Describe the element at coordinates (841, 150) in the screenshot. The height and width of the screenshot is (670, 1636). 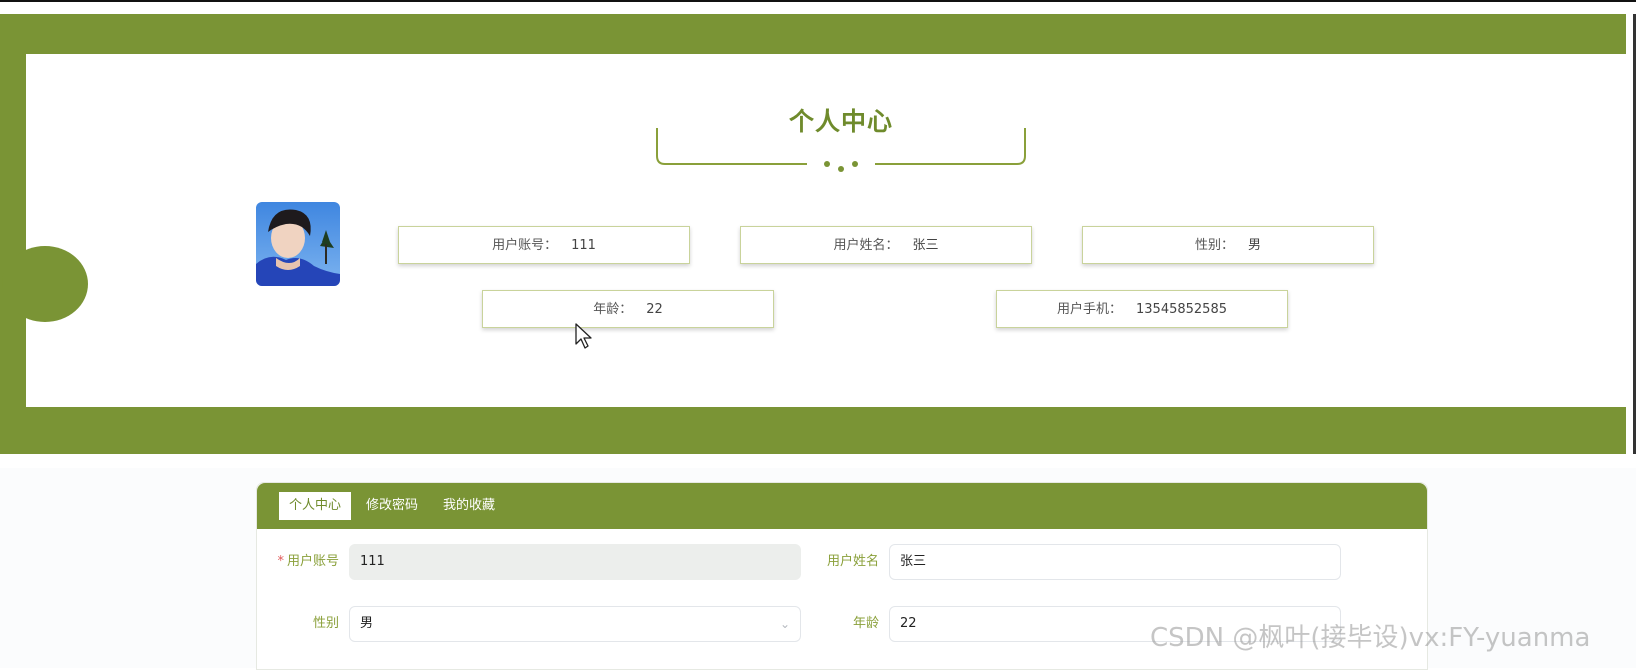
I see `title-ornament` at that location.